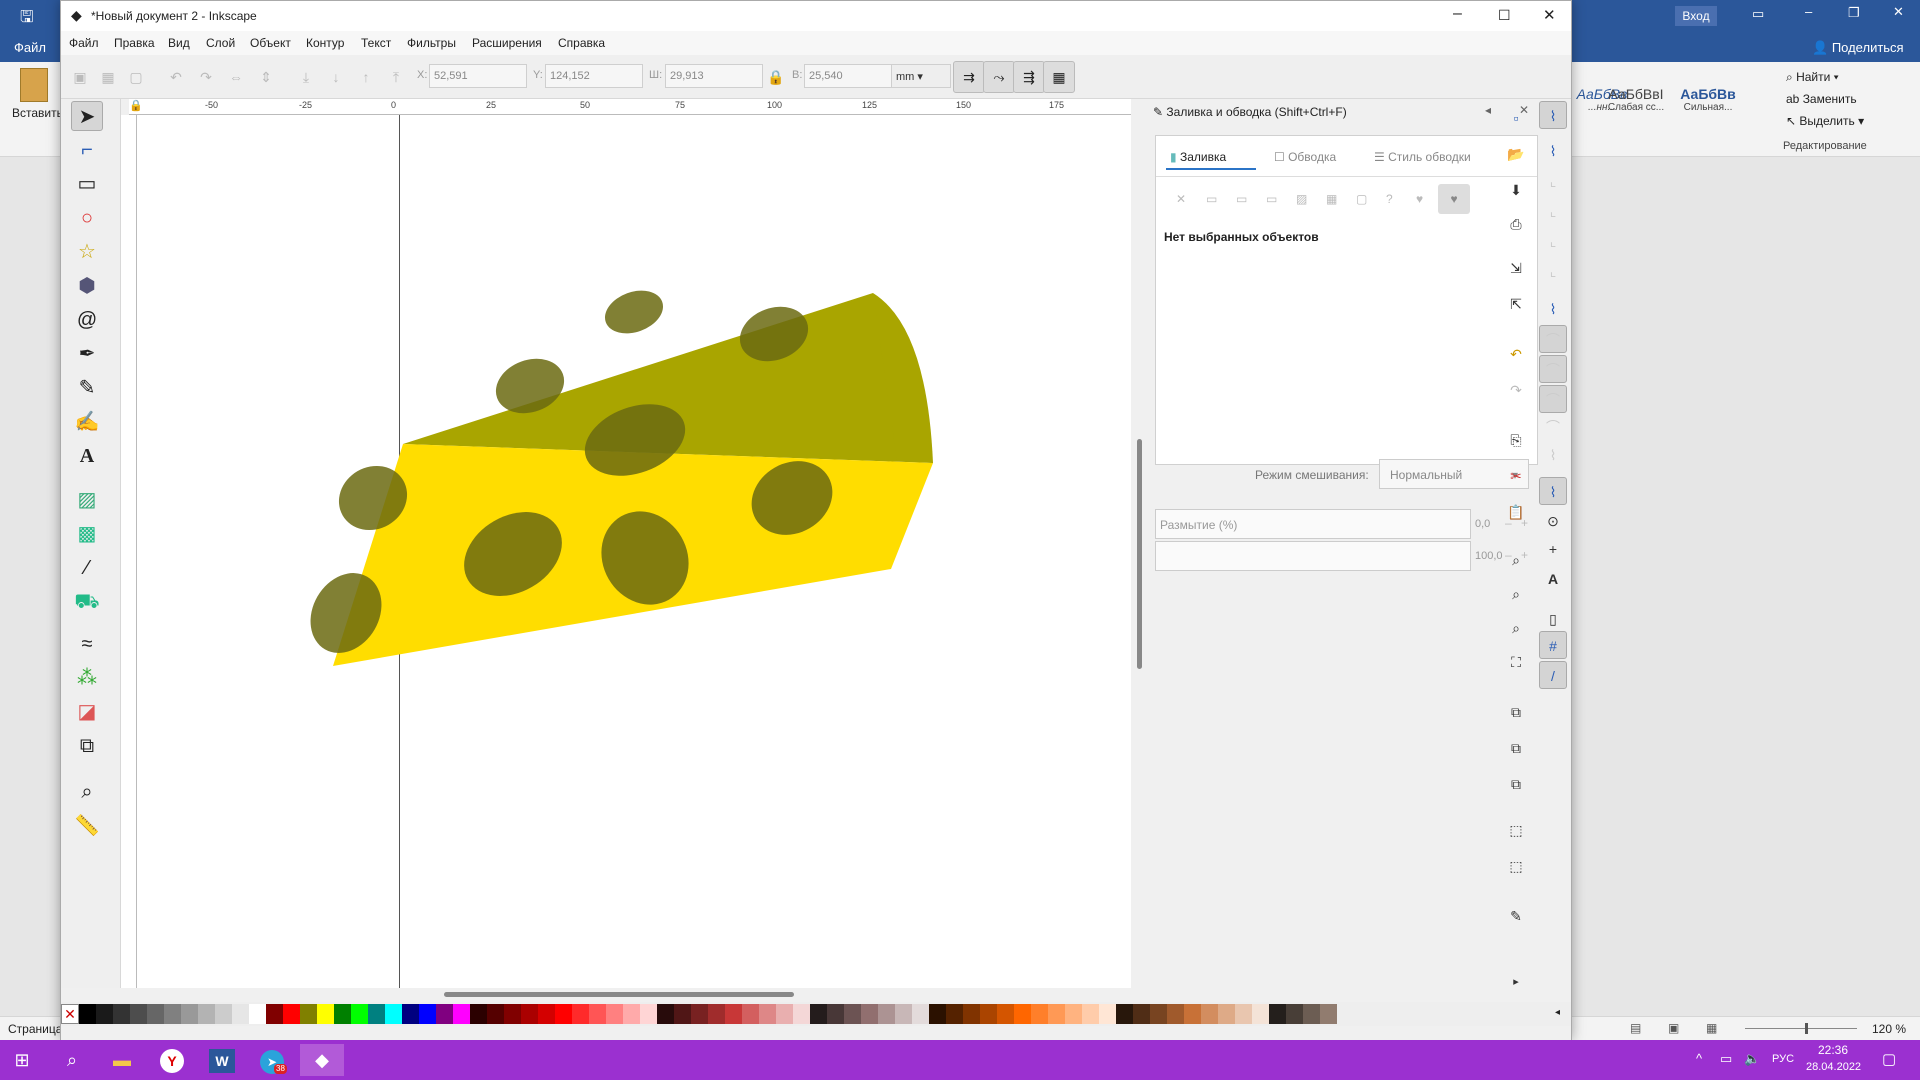 This screenshot has height=1080, width=1920. I want to click on new-document-icon: ▫, so click(1516, 118).